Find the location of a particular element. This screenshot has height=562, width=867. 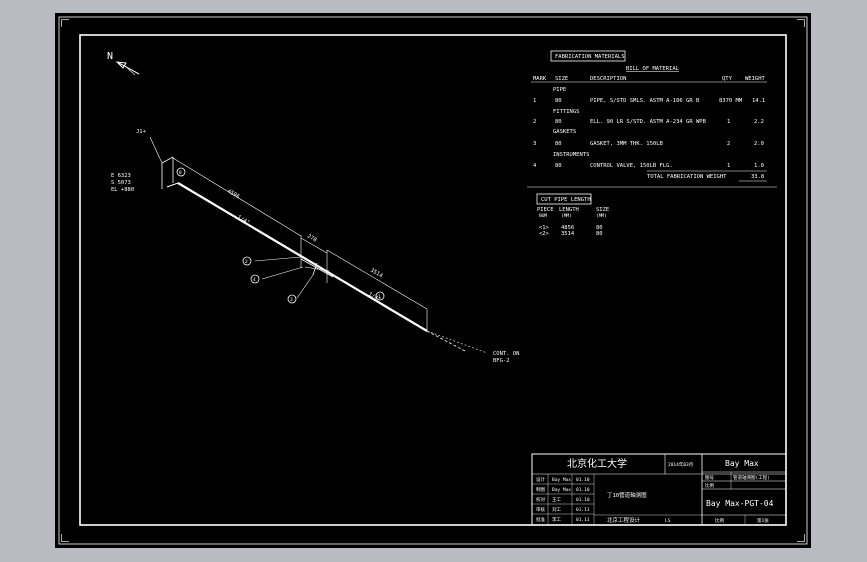

callout-3: 3 is located at coordinates (291, 300).